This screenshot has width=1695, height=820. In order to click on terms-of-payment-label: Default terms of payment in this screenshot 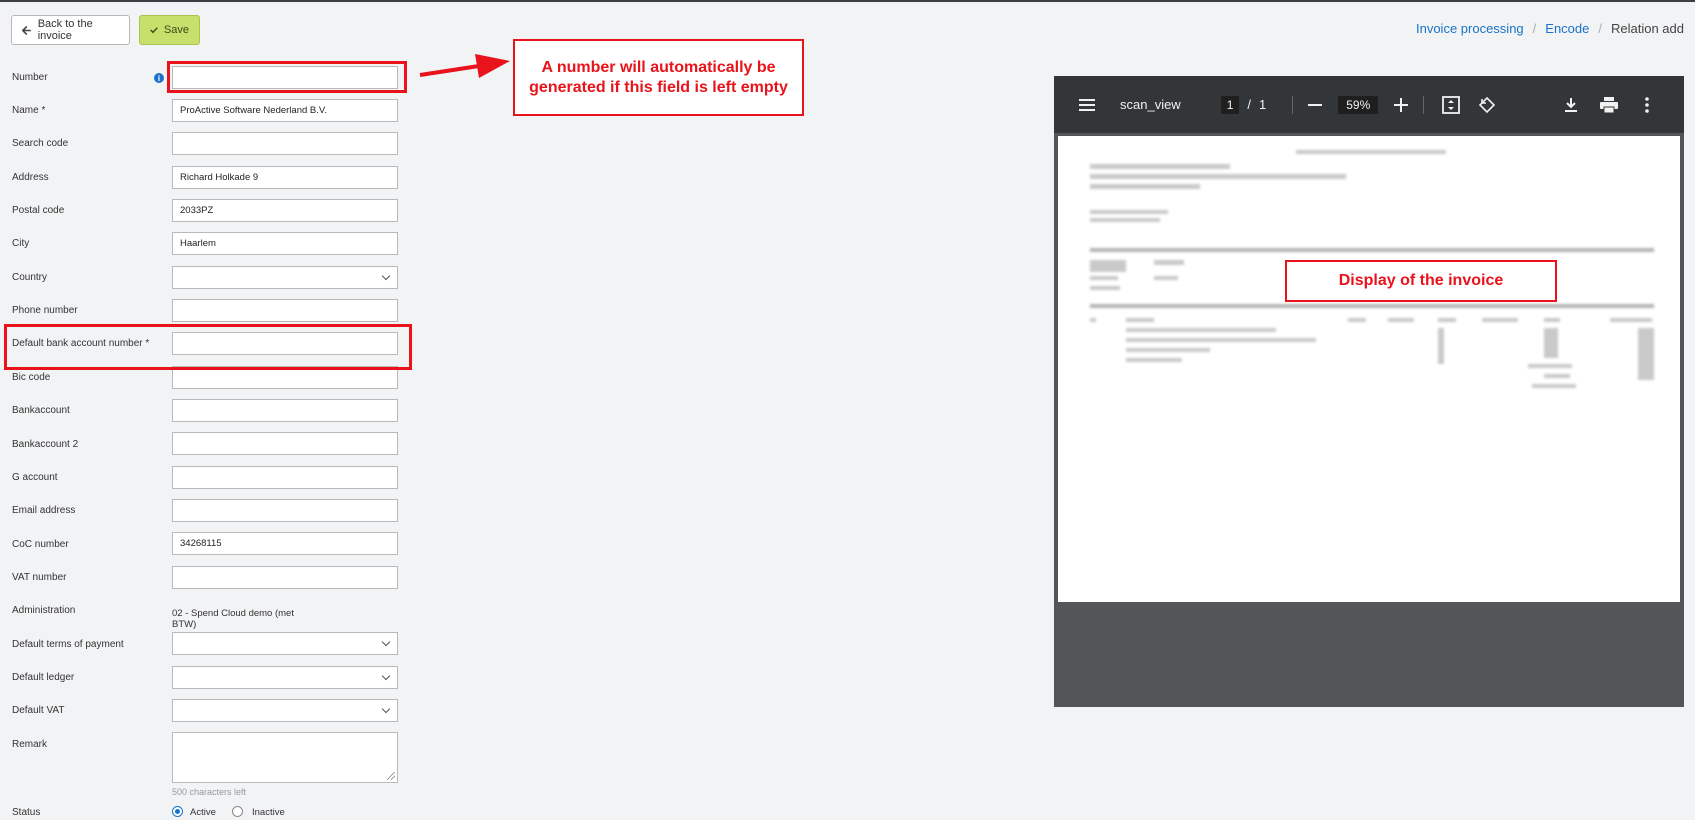, I will do `click(68, 644)`.